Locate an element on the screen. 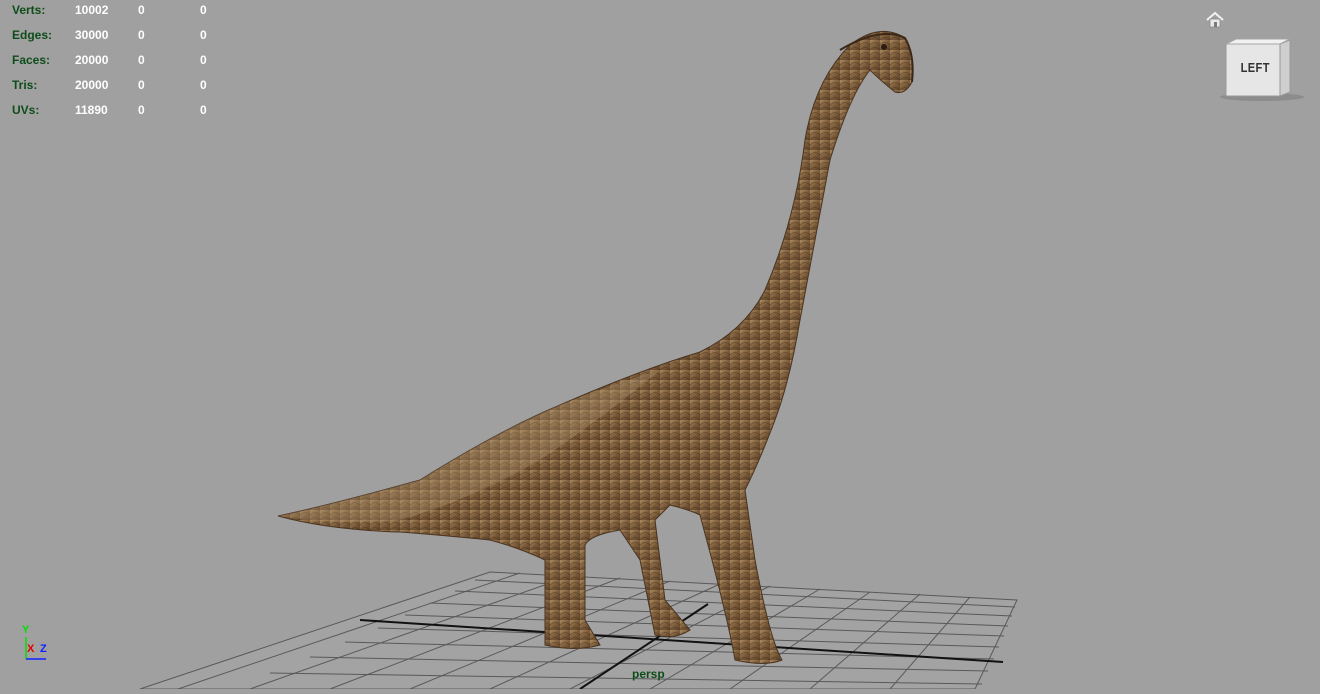  hud-label: UVs: is located at coordinates (26, 110).